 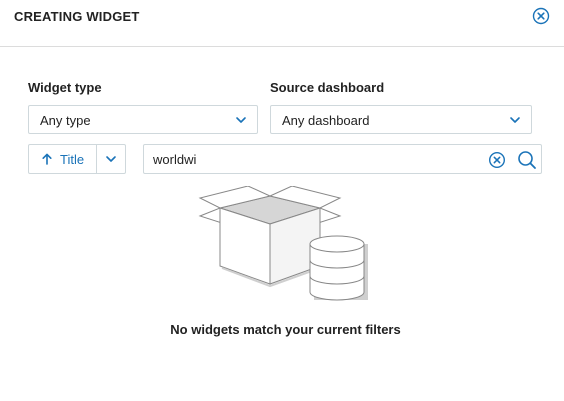 I want to click on empty-box-database-illustration, so click(x=284, y=245).